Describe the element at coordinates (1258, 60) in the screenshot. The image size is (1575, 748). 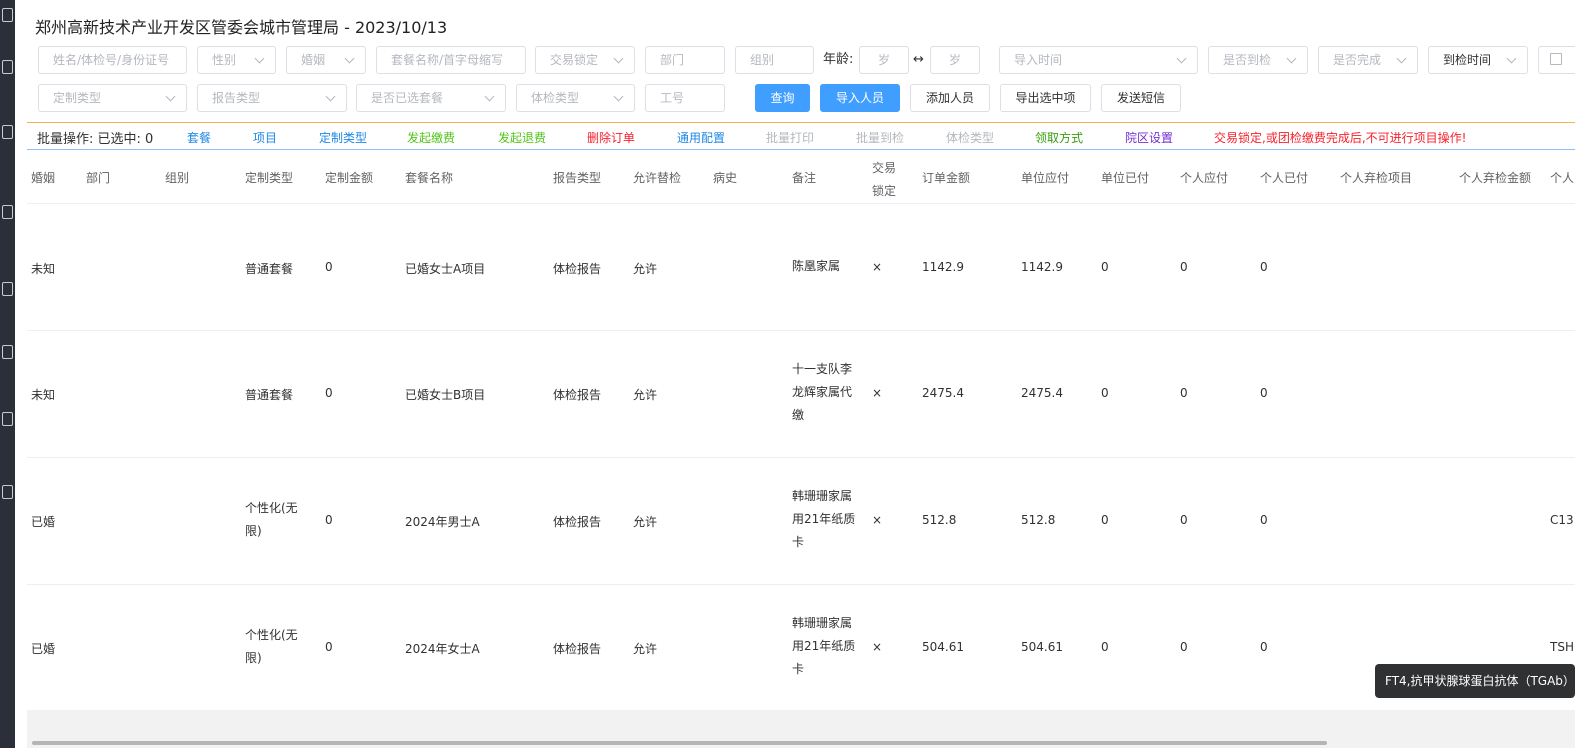
I see `arrived-select: 是否到检` at that location.